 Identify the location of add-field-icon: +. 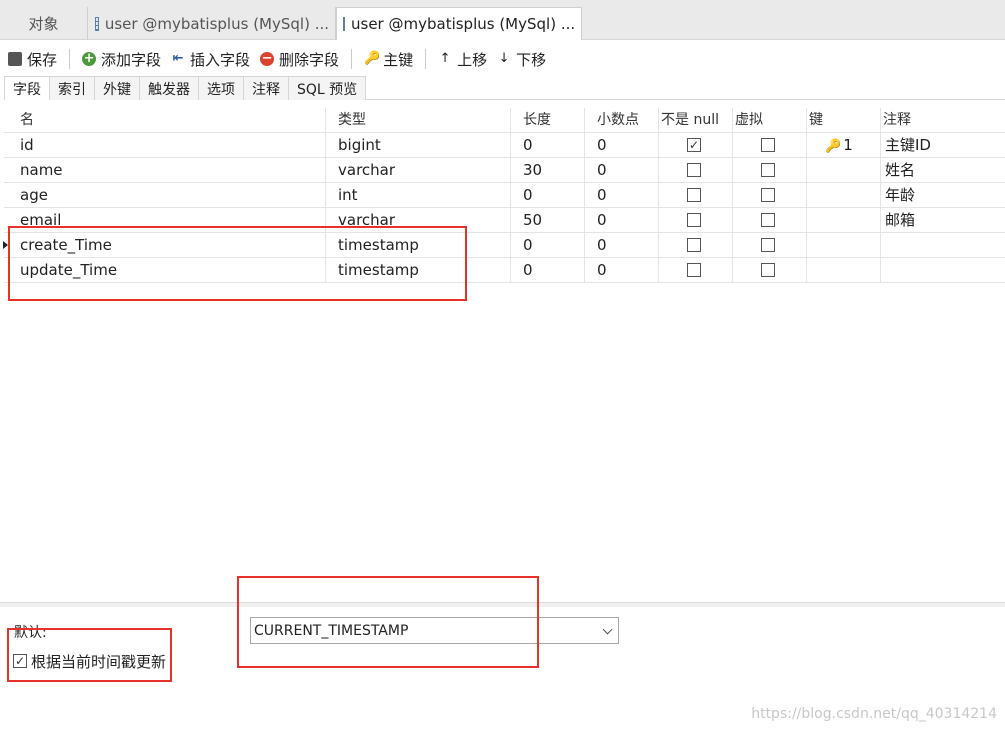
(89, 58).